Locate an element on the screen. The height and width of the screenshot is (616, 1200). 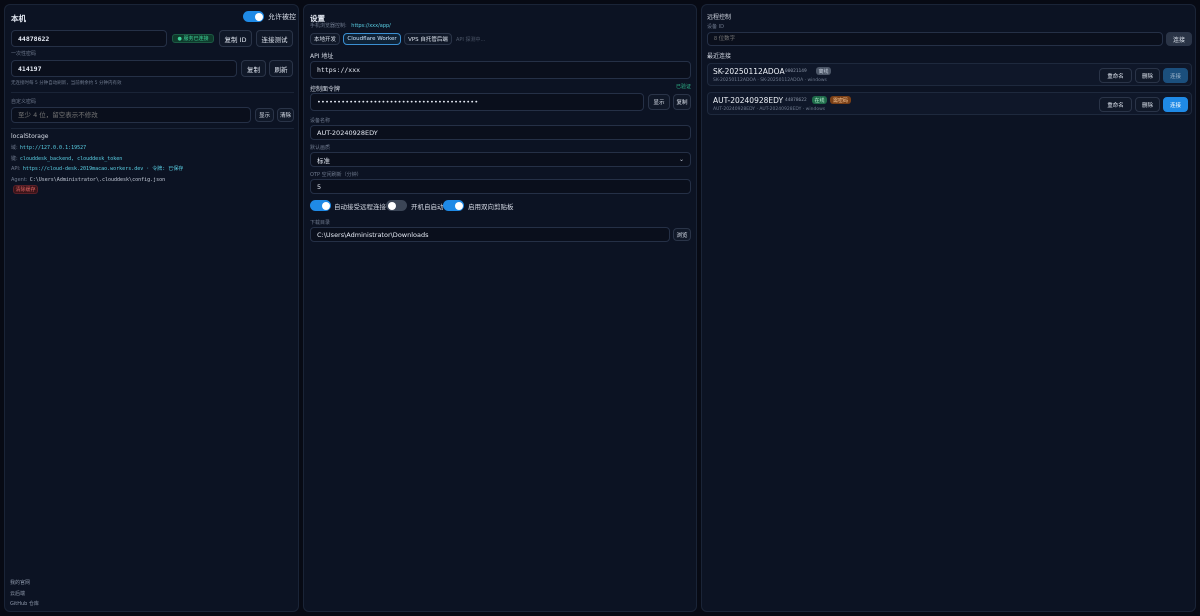
recent-device-name: AUT-20240928EDY is located at coordinates (748, 100).